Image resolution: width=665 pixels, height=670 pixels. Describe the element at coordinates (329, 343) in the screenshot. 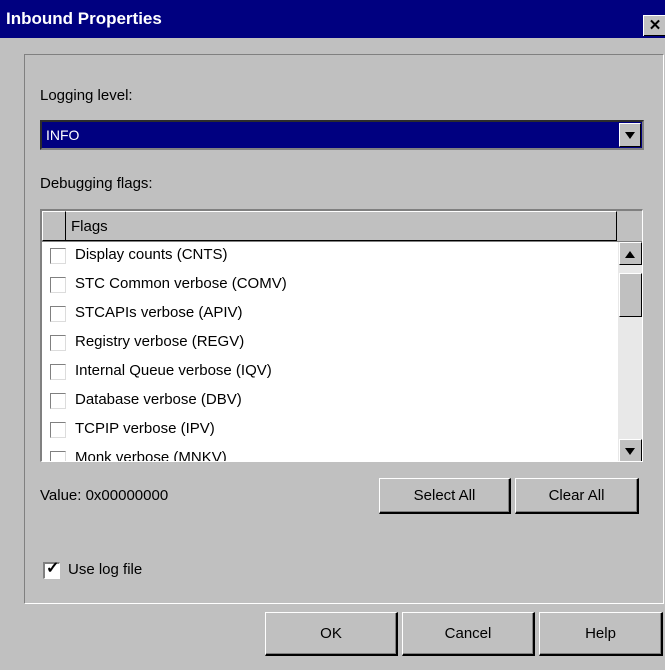

I see `flag-row: Registry verbose (REGV)` at that location.